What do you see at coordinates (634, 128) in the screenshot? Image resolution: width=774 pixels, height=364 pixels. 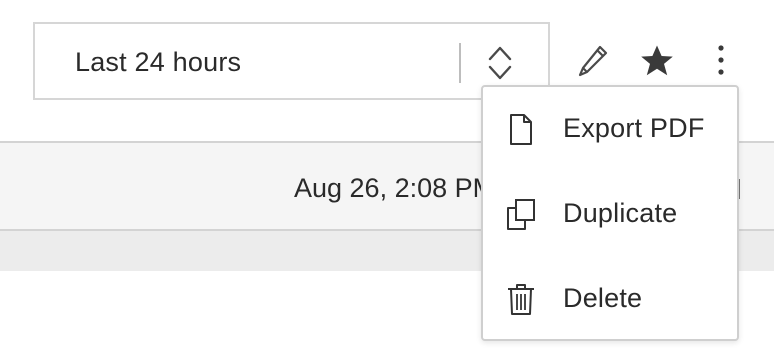 I see `menu-item-label: Export PDF` at bounding box center [634, 128].